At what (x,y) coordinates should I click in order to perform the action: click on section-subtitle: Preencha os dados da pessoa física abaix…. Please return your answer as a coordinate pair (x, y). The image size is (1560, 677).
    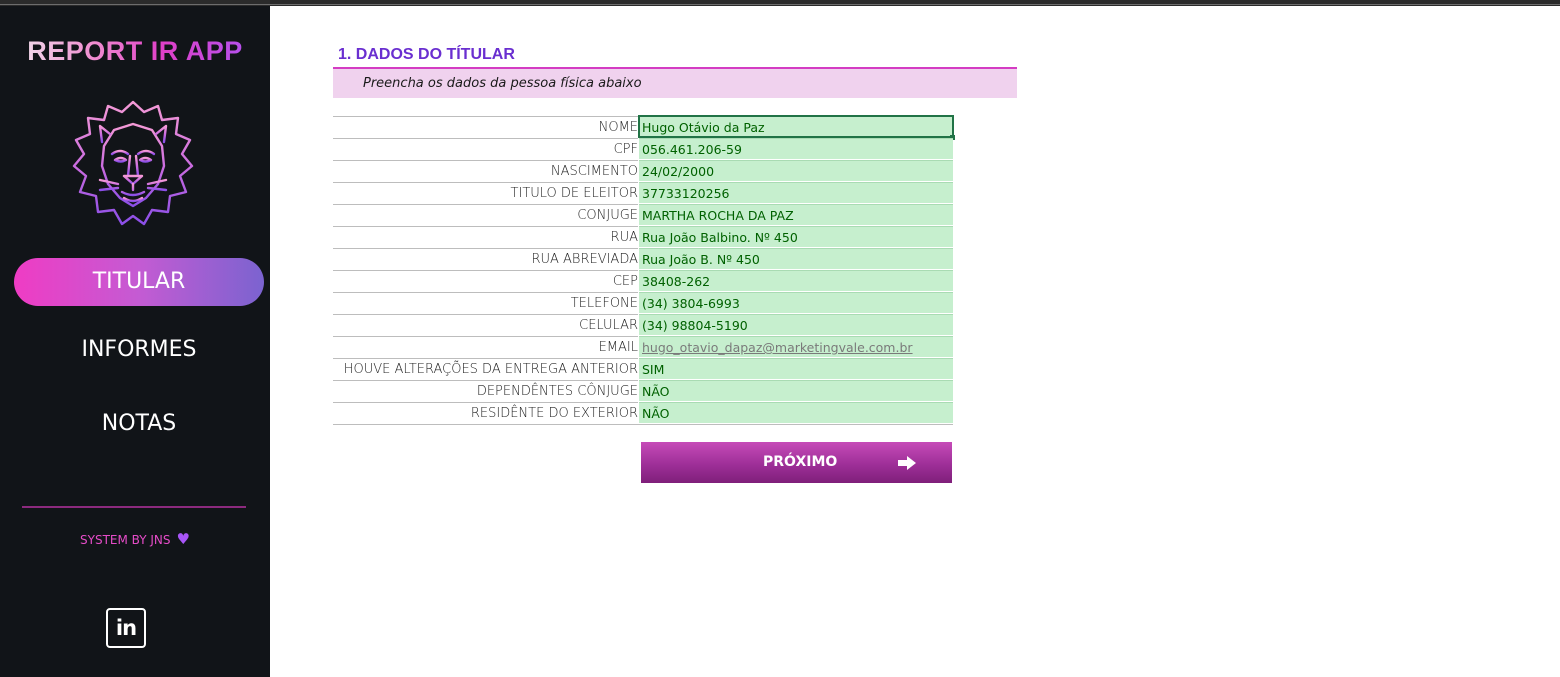
    Looking at the image, I should click on (502, 83).